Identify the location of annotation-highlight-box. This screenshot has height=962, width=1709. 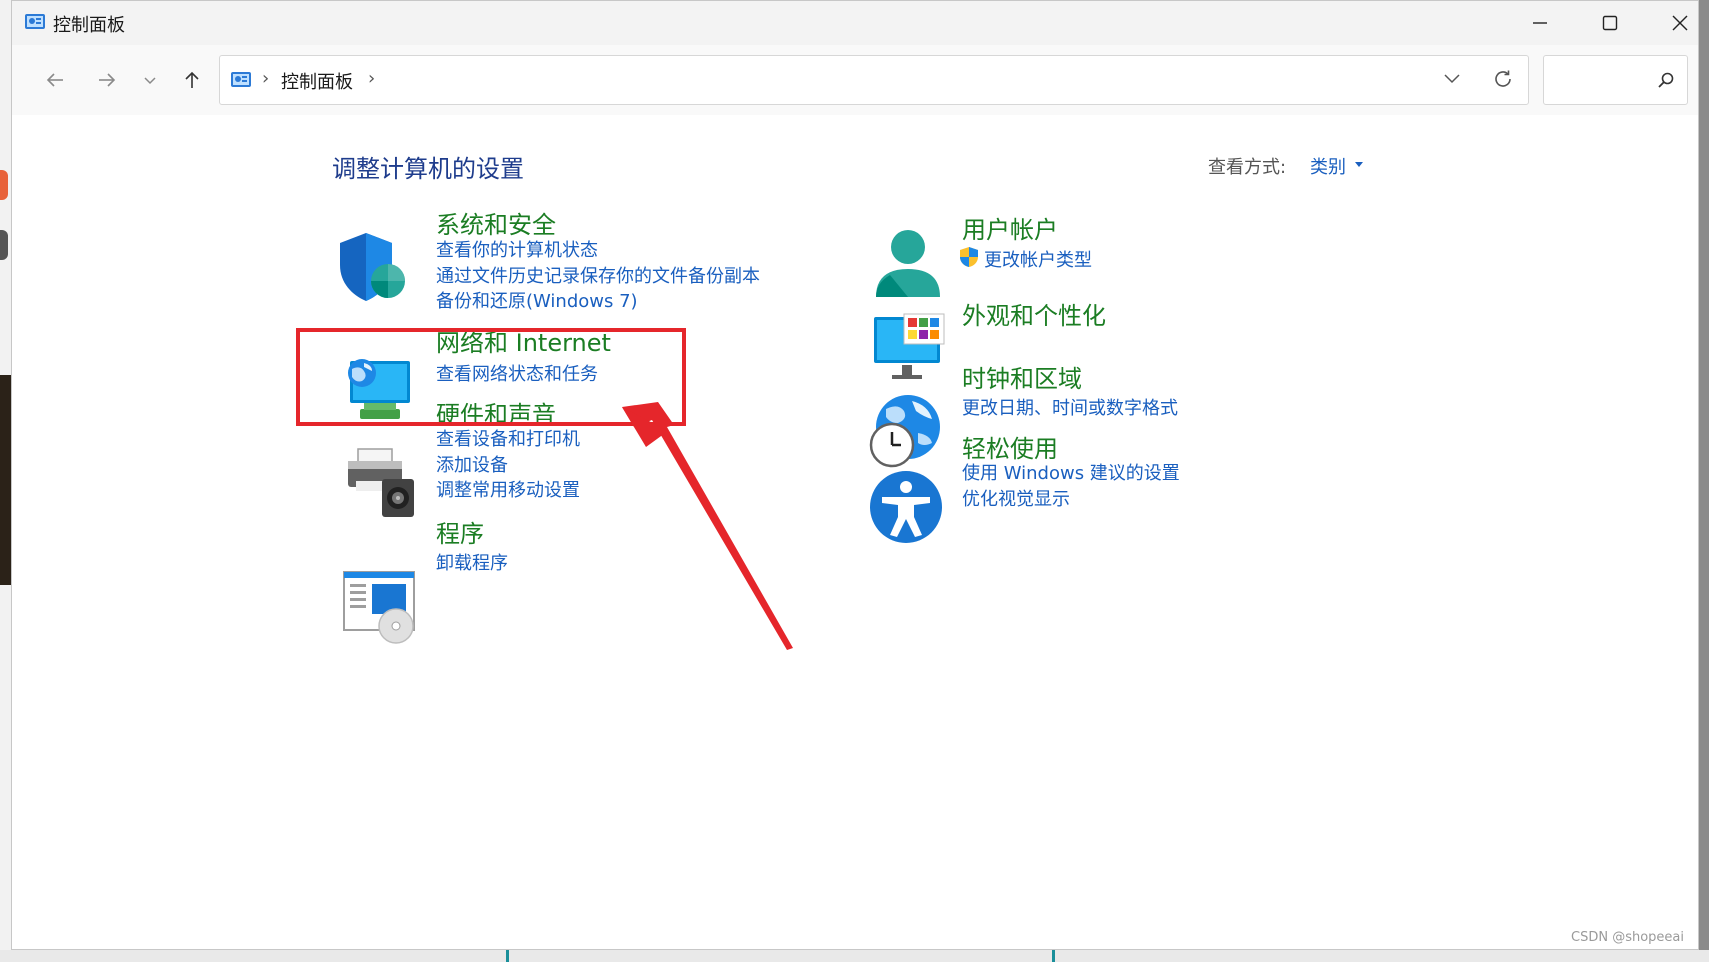
(491, 377).